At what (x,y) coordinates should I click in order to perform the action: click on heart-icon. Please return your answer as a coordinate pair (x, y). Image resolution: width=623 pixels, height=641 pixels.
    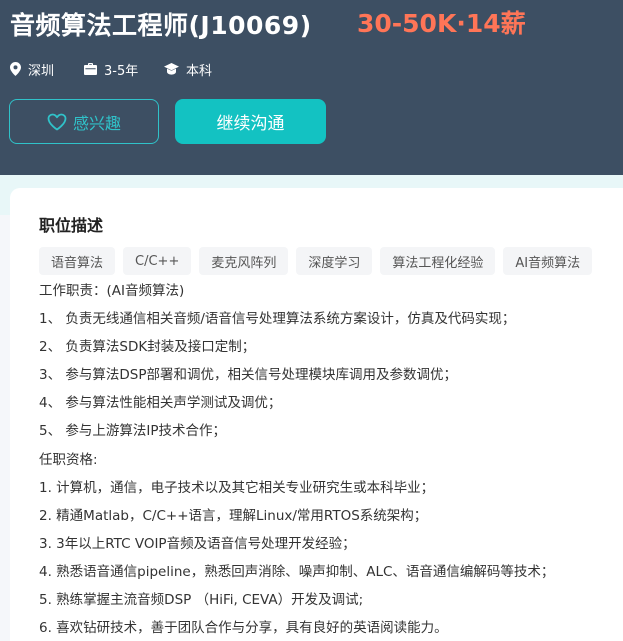
    Looking at the image, I should click on (57, 121).